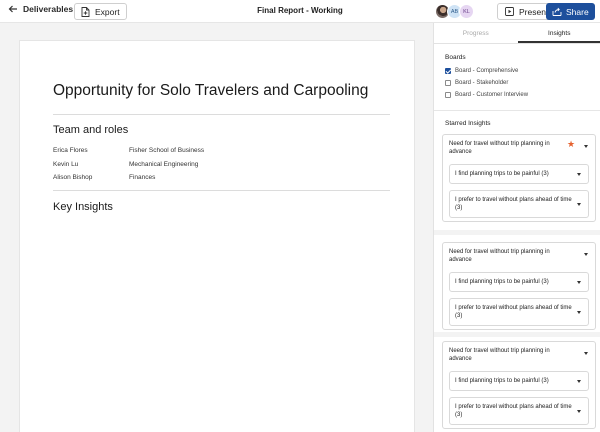 The height and width of the screenshot is (432, 600). What do you see at coordinates (534, 11) in the screenshot?
I see `present-label: Present` at bounding box center [534, 11].